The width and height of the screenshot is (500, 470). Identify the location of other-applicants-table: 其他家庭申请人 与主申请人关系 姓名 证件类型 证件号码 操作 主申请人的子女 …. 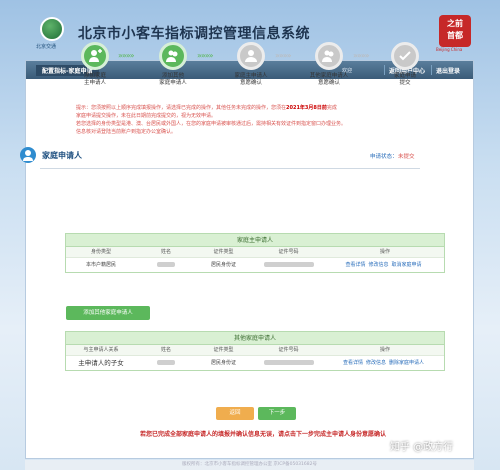
(255, 351).